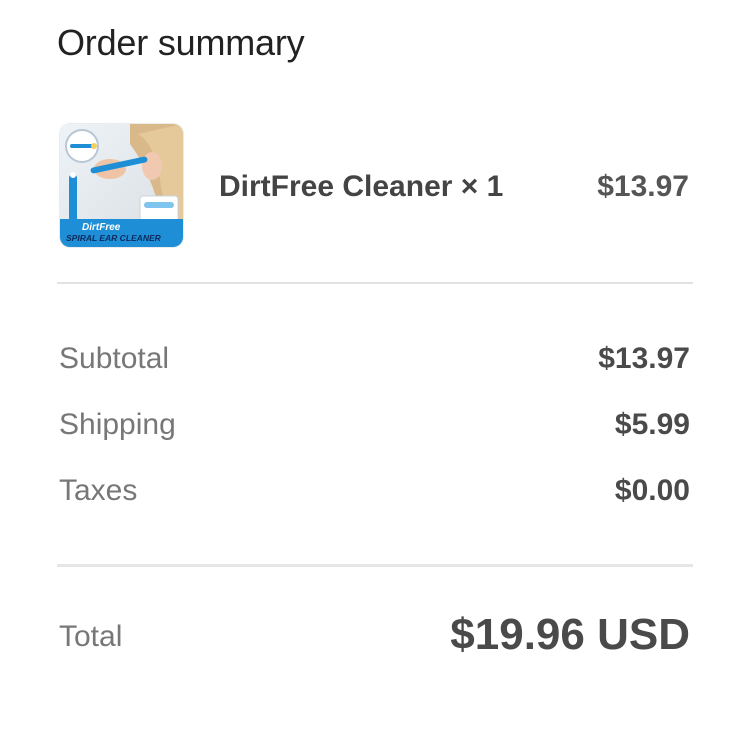  I want to click on total-label: Total, so click(91, 636).